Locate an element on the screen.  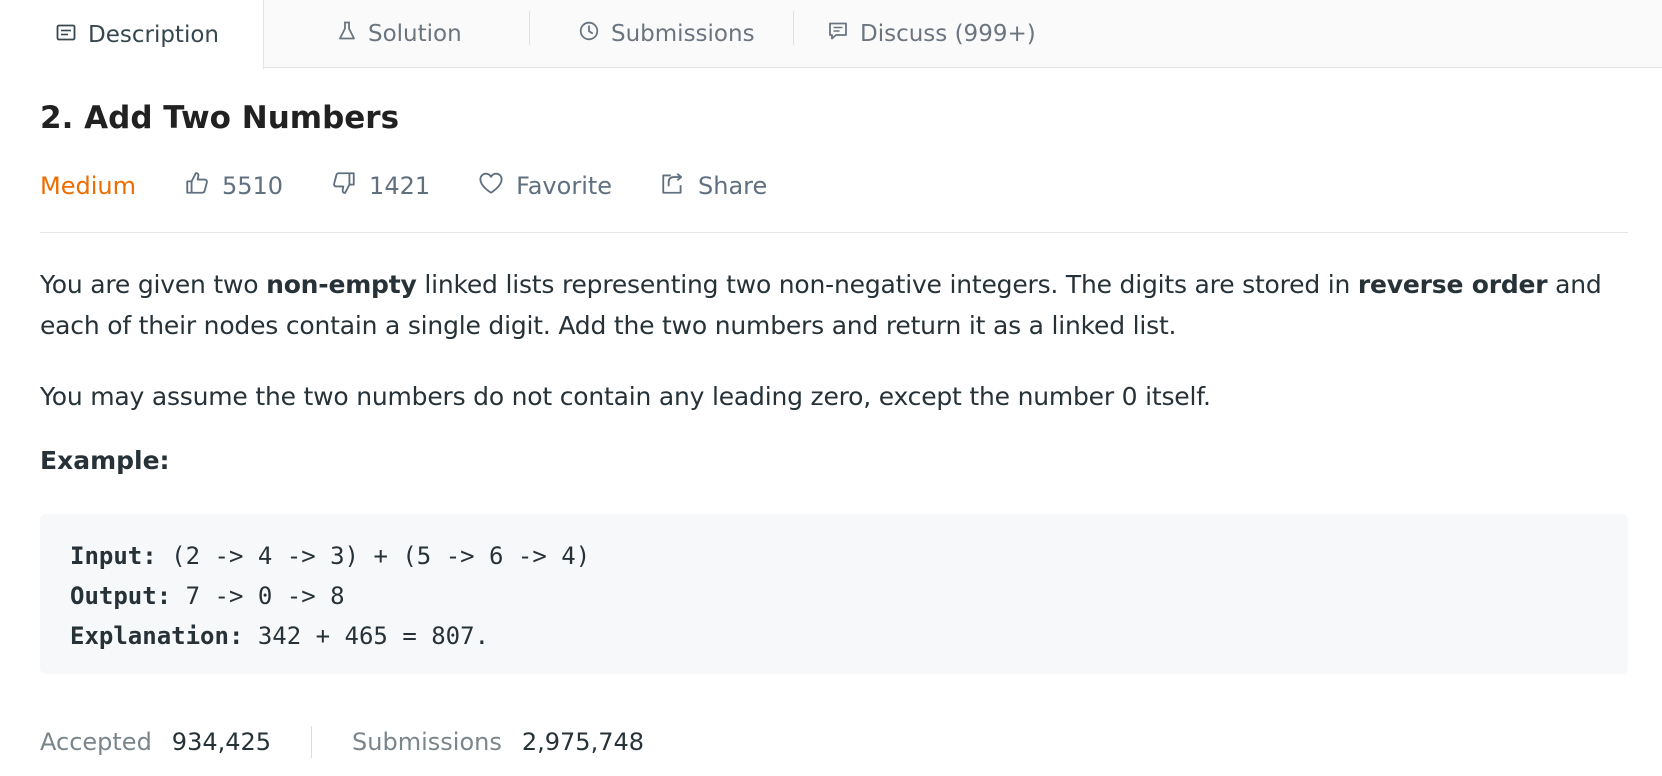
dislike-count: 1421 is located at coordinates (400, 186).